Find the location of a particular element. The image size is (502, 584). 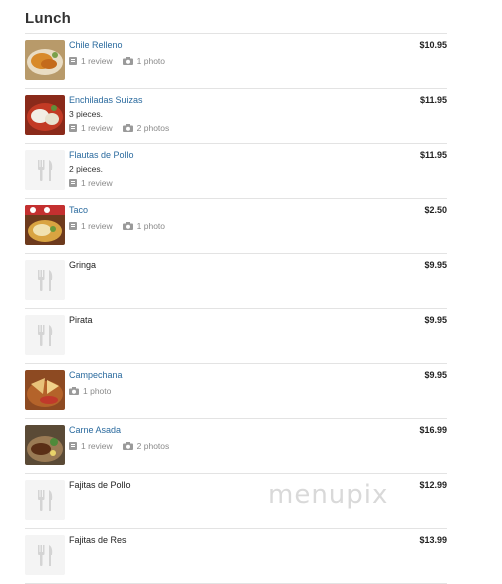

item-name: Pirata is located at coordinates (81, 320).